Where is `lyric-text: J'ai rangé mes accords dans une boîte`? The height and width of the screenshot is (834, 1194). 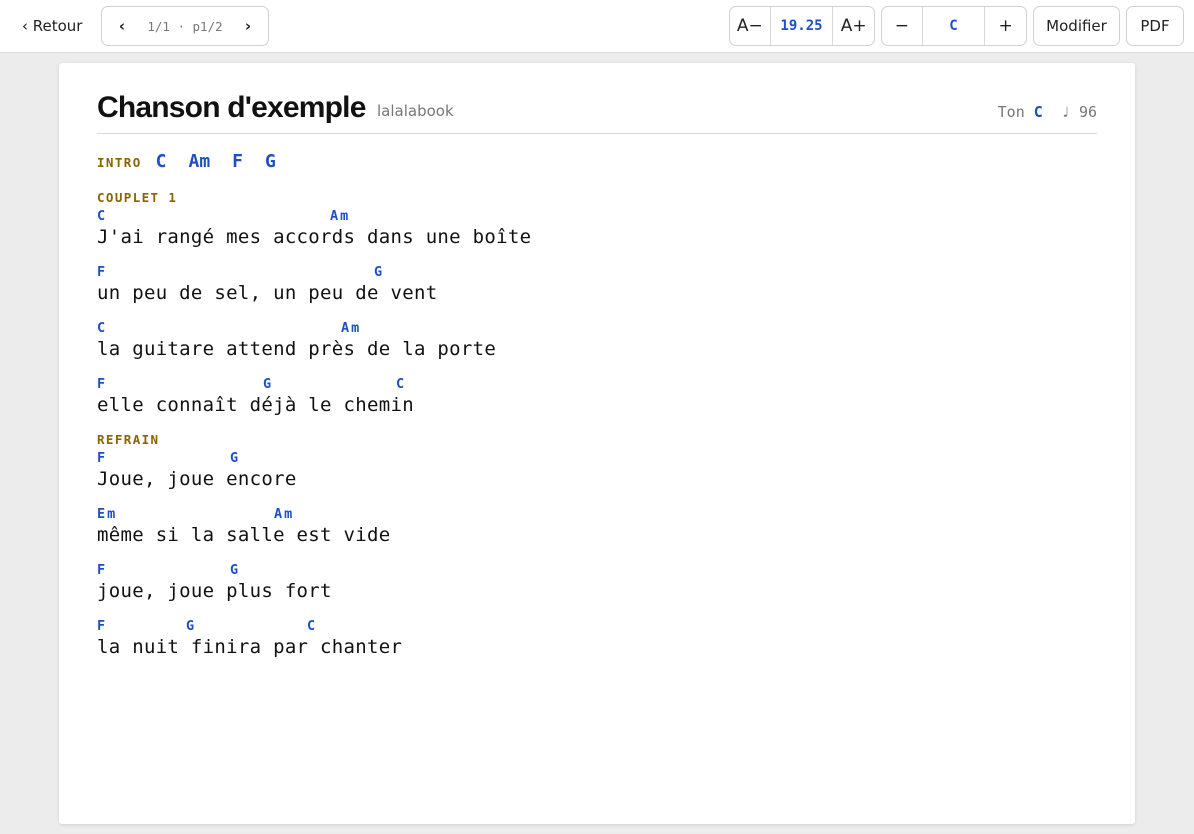 lyric-text: J'ai rangé mes accords dans une boîte is located at coordinates (314, 237).